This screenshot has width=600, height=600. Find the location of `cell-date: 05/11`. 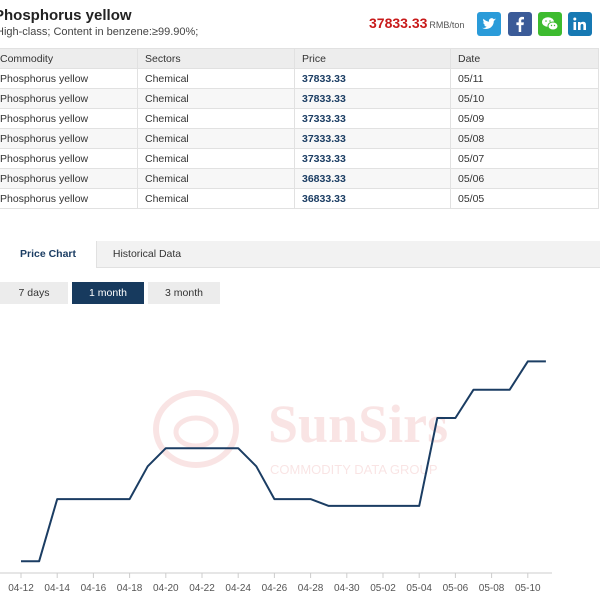

cell-date: 05/11 is located at coordinates (524, 78).